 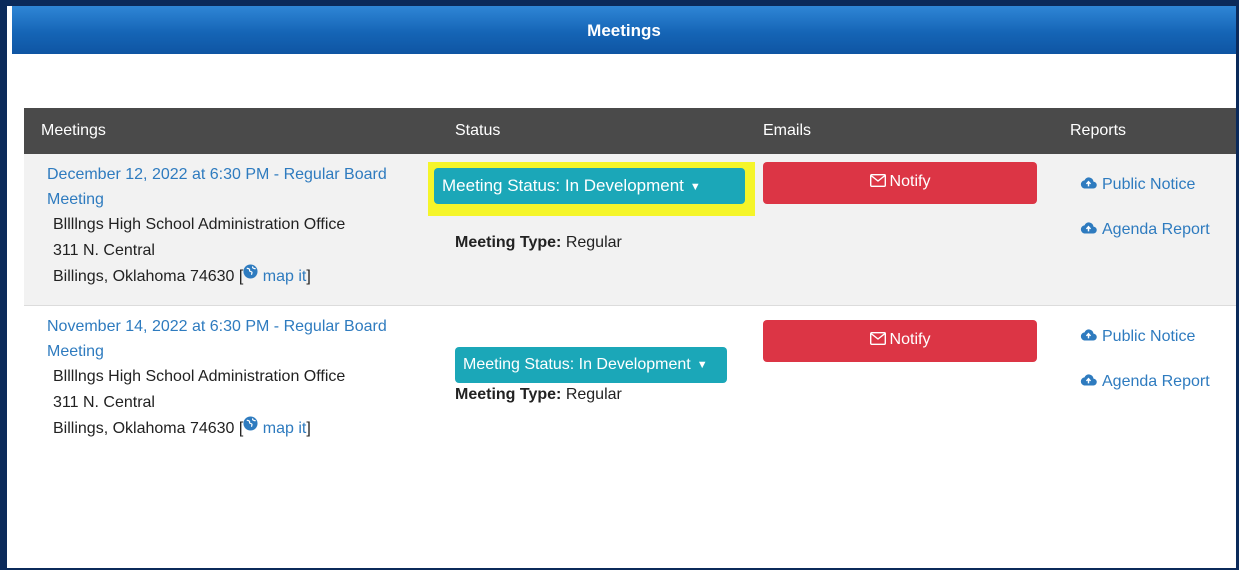 What do you see at coordinates (624, 30) in the screenshot?
I see `page-title: Meetings` at bounding box center [624, 30].